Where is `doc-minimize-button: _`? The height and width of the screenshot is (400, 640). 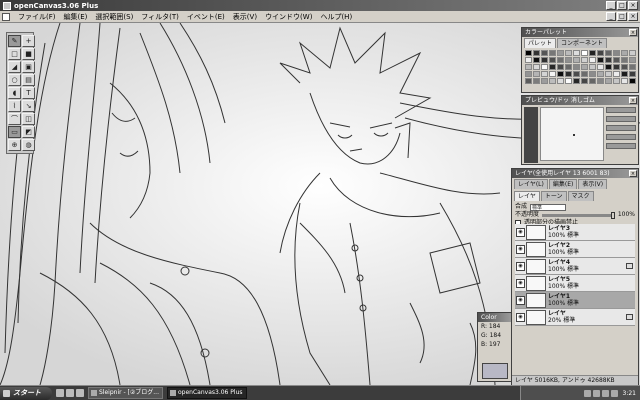 doc-minimize-button: _ is located at coordinates (611, 16).